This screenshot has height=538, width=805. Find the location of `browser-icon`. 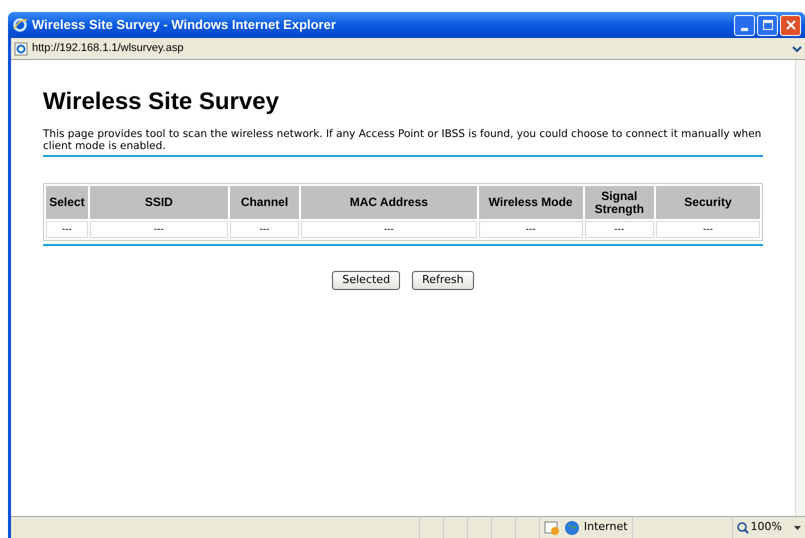

browser-icon is located at coordinates (20, 25).